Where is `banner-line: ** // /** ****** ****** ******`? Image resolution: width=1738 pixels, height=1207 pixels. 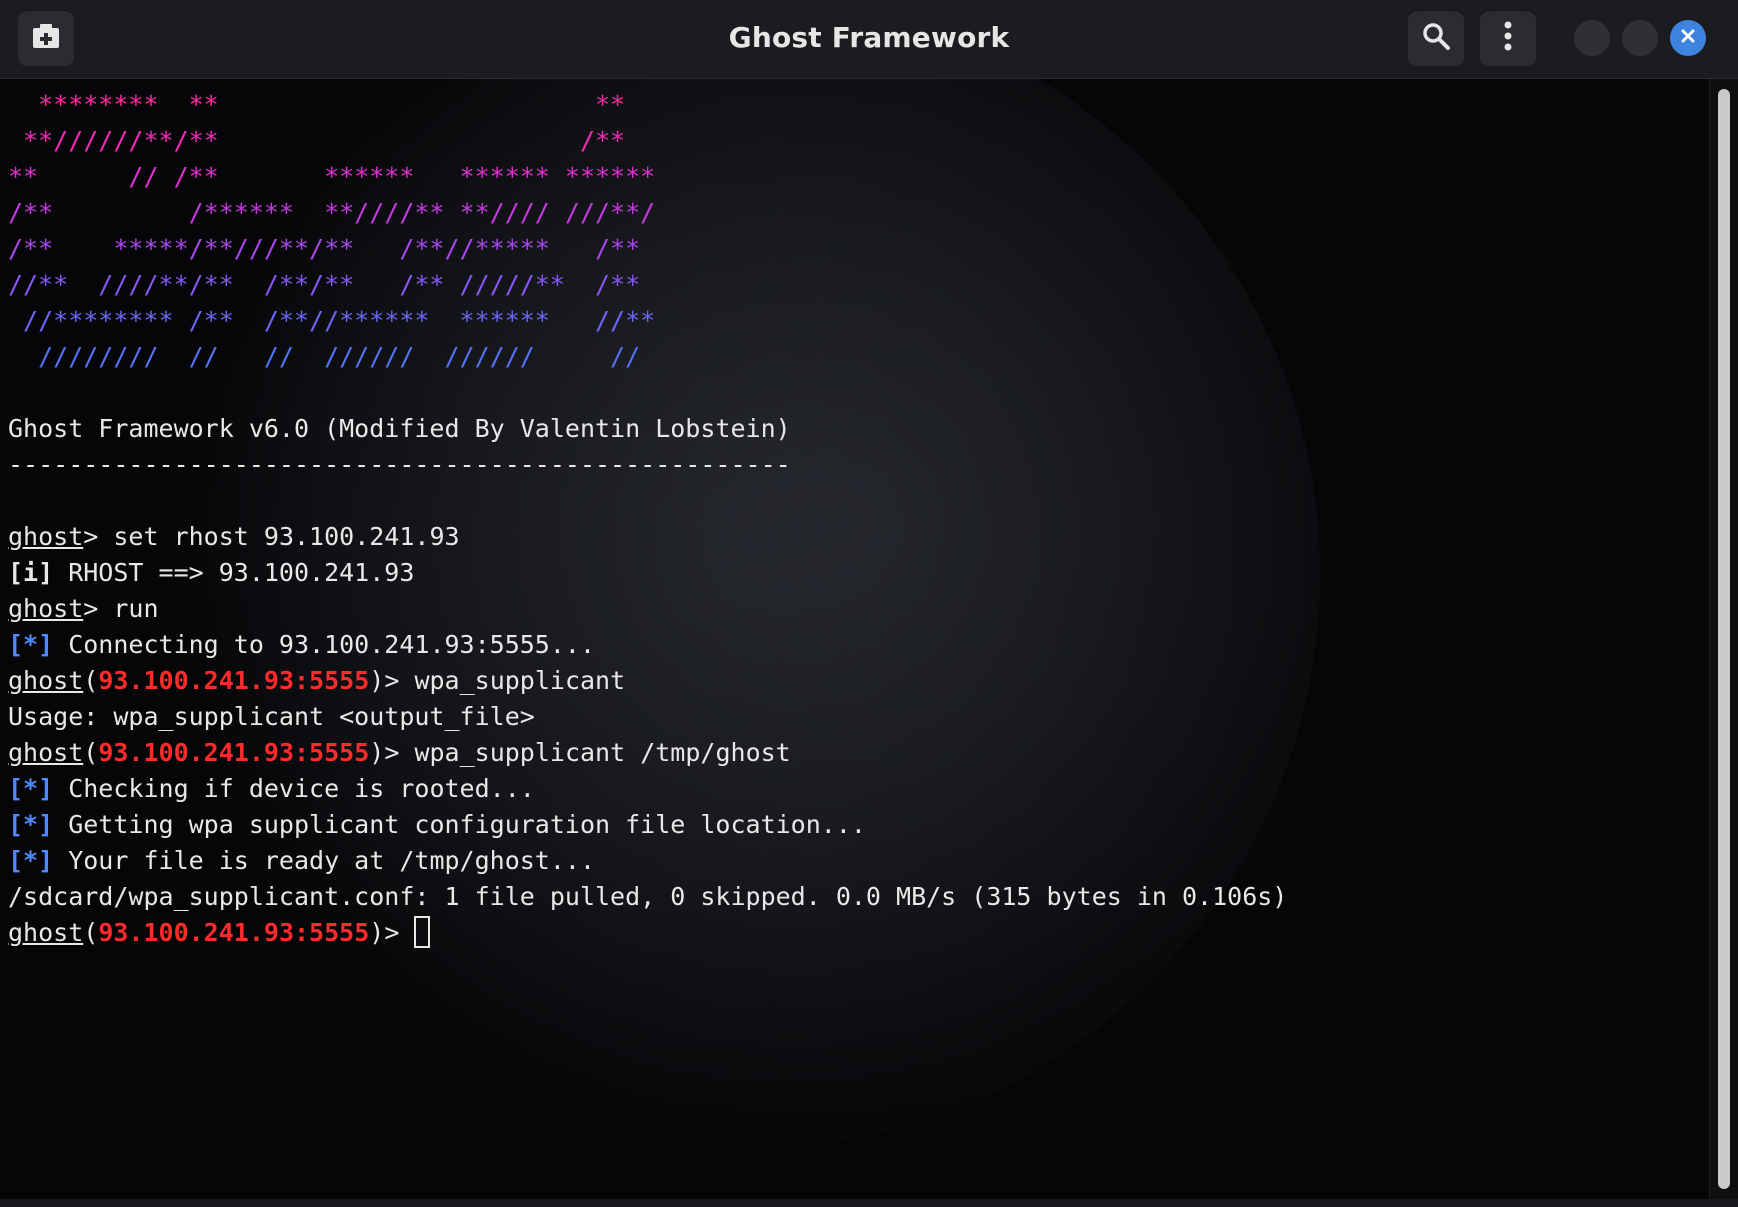 banner-line: ** // /** ****** ****** ****** is located at coordinates (332, 176).